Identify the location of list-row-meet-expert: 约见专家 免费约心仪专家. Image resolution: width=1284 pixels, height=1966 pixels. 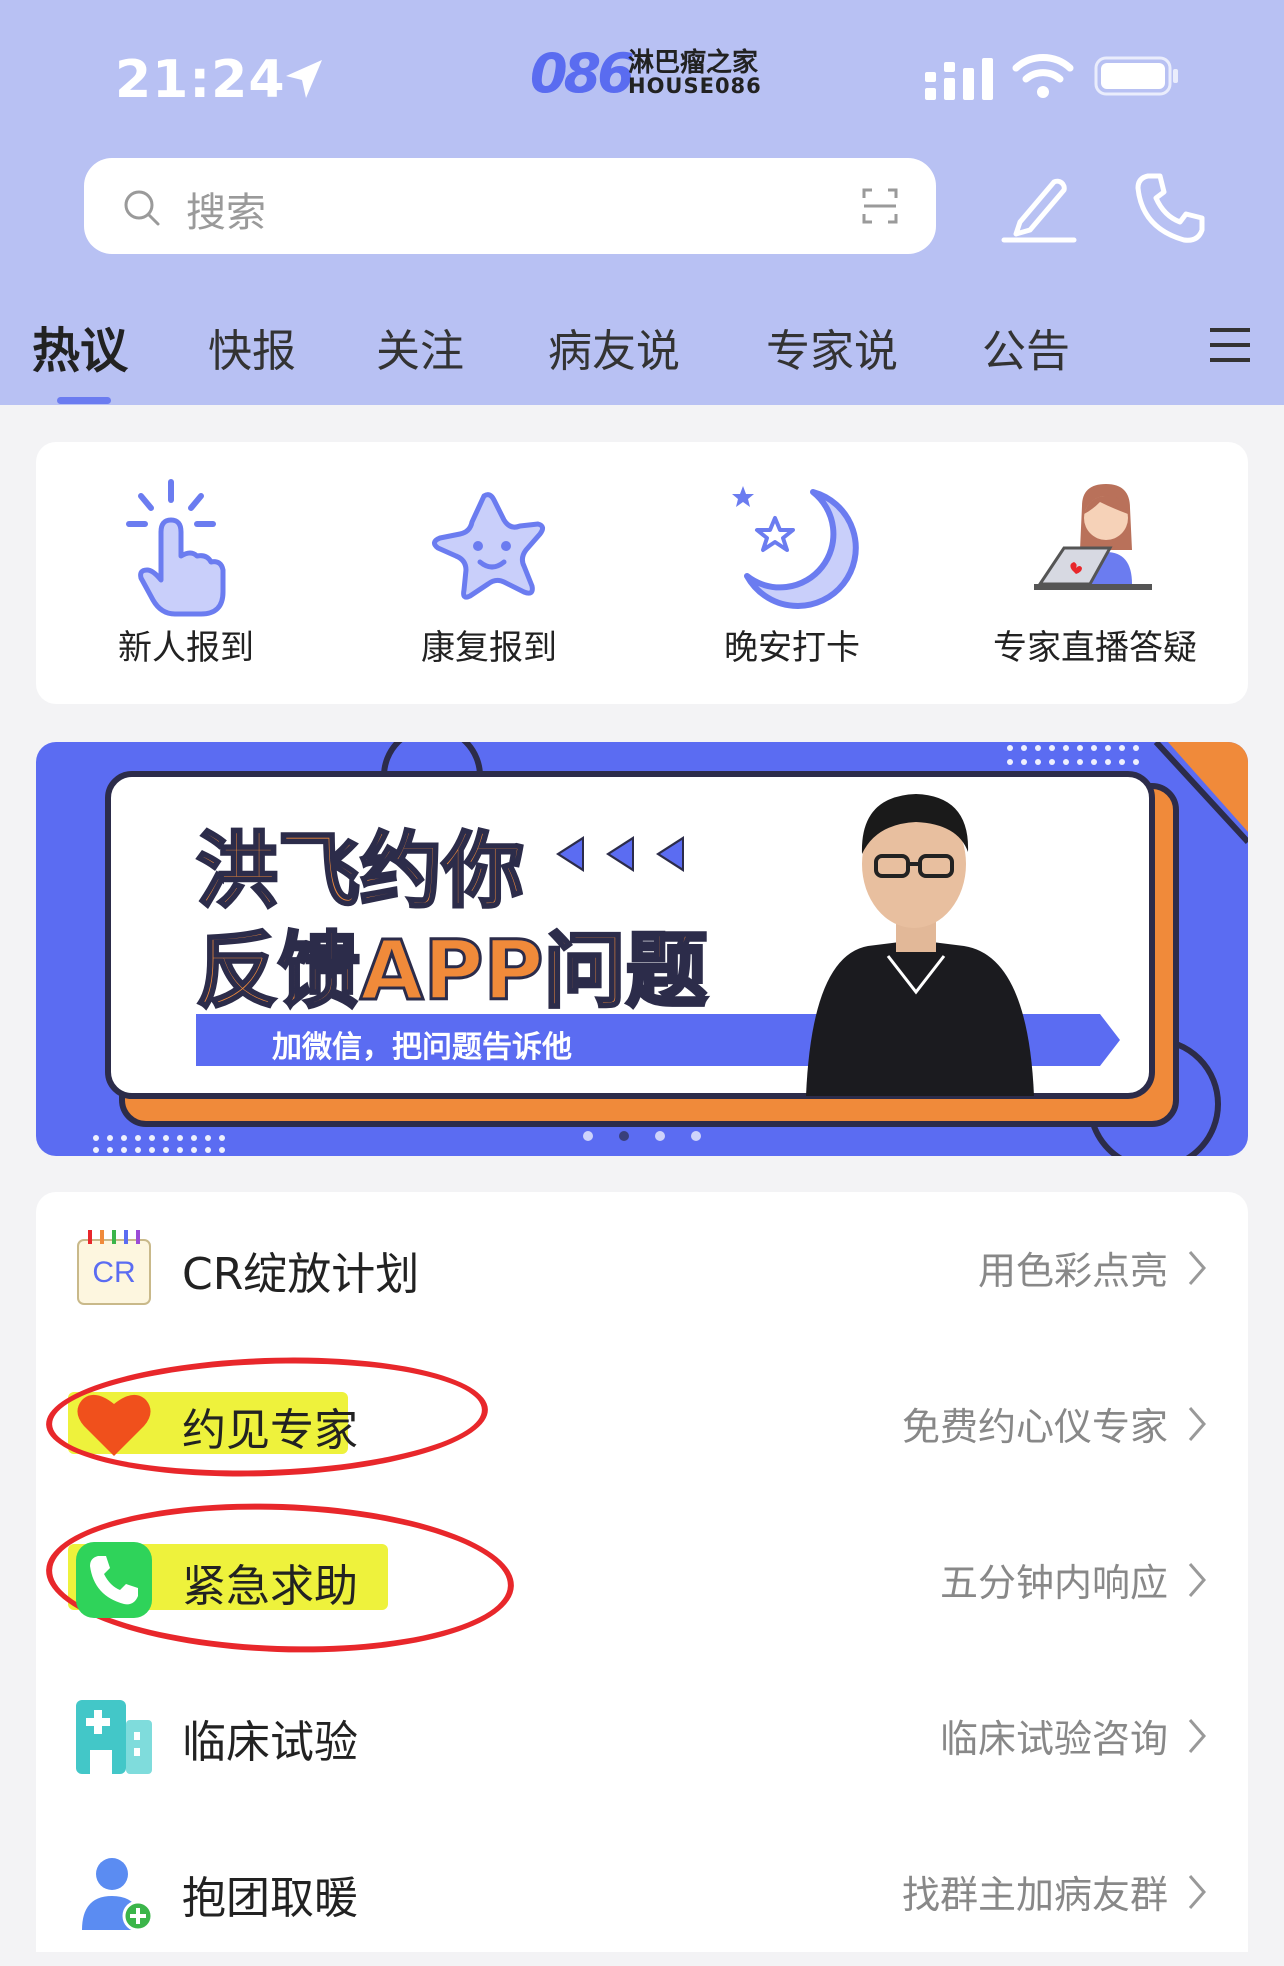
(642, 1423).